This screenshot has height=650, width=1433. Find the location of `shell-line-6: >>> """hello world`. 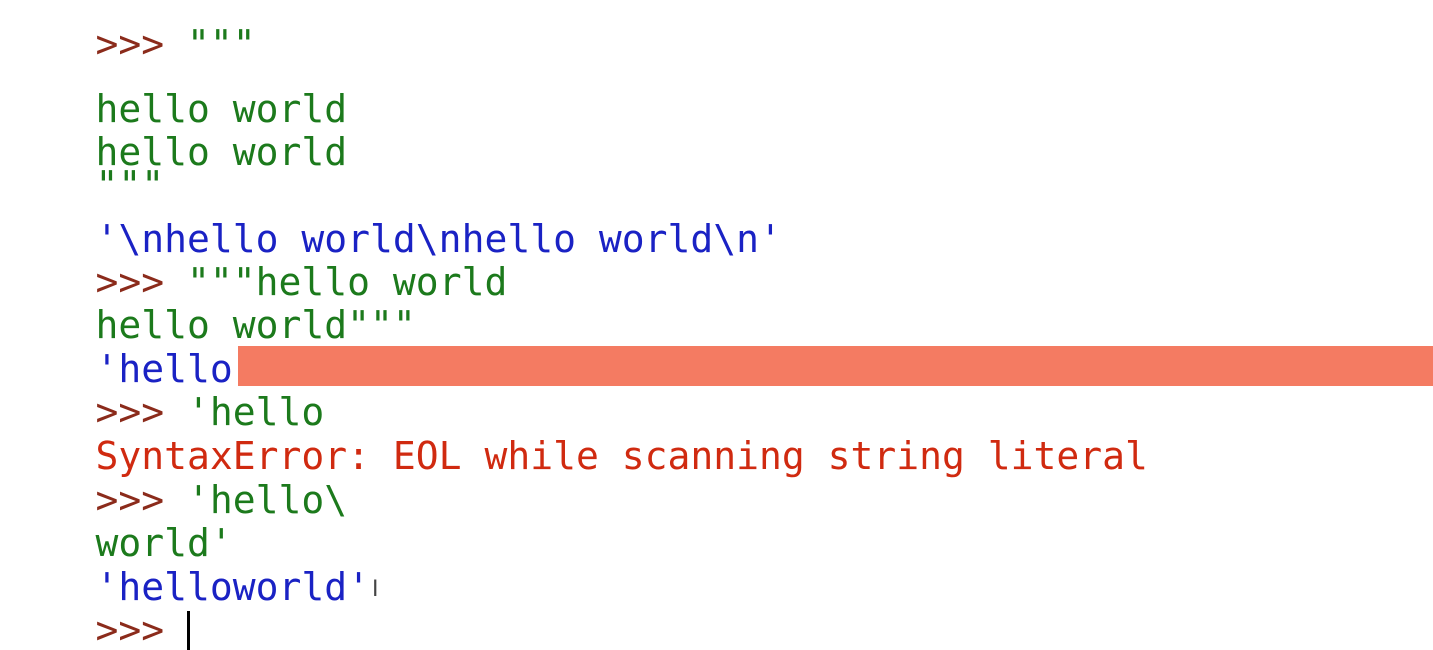

shell-line-6: >>> """hello world is located at coordinates (256, 260).